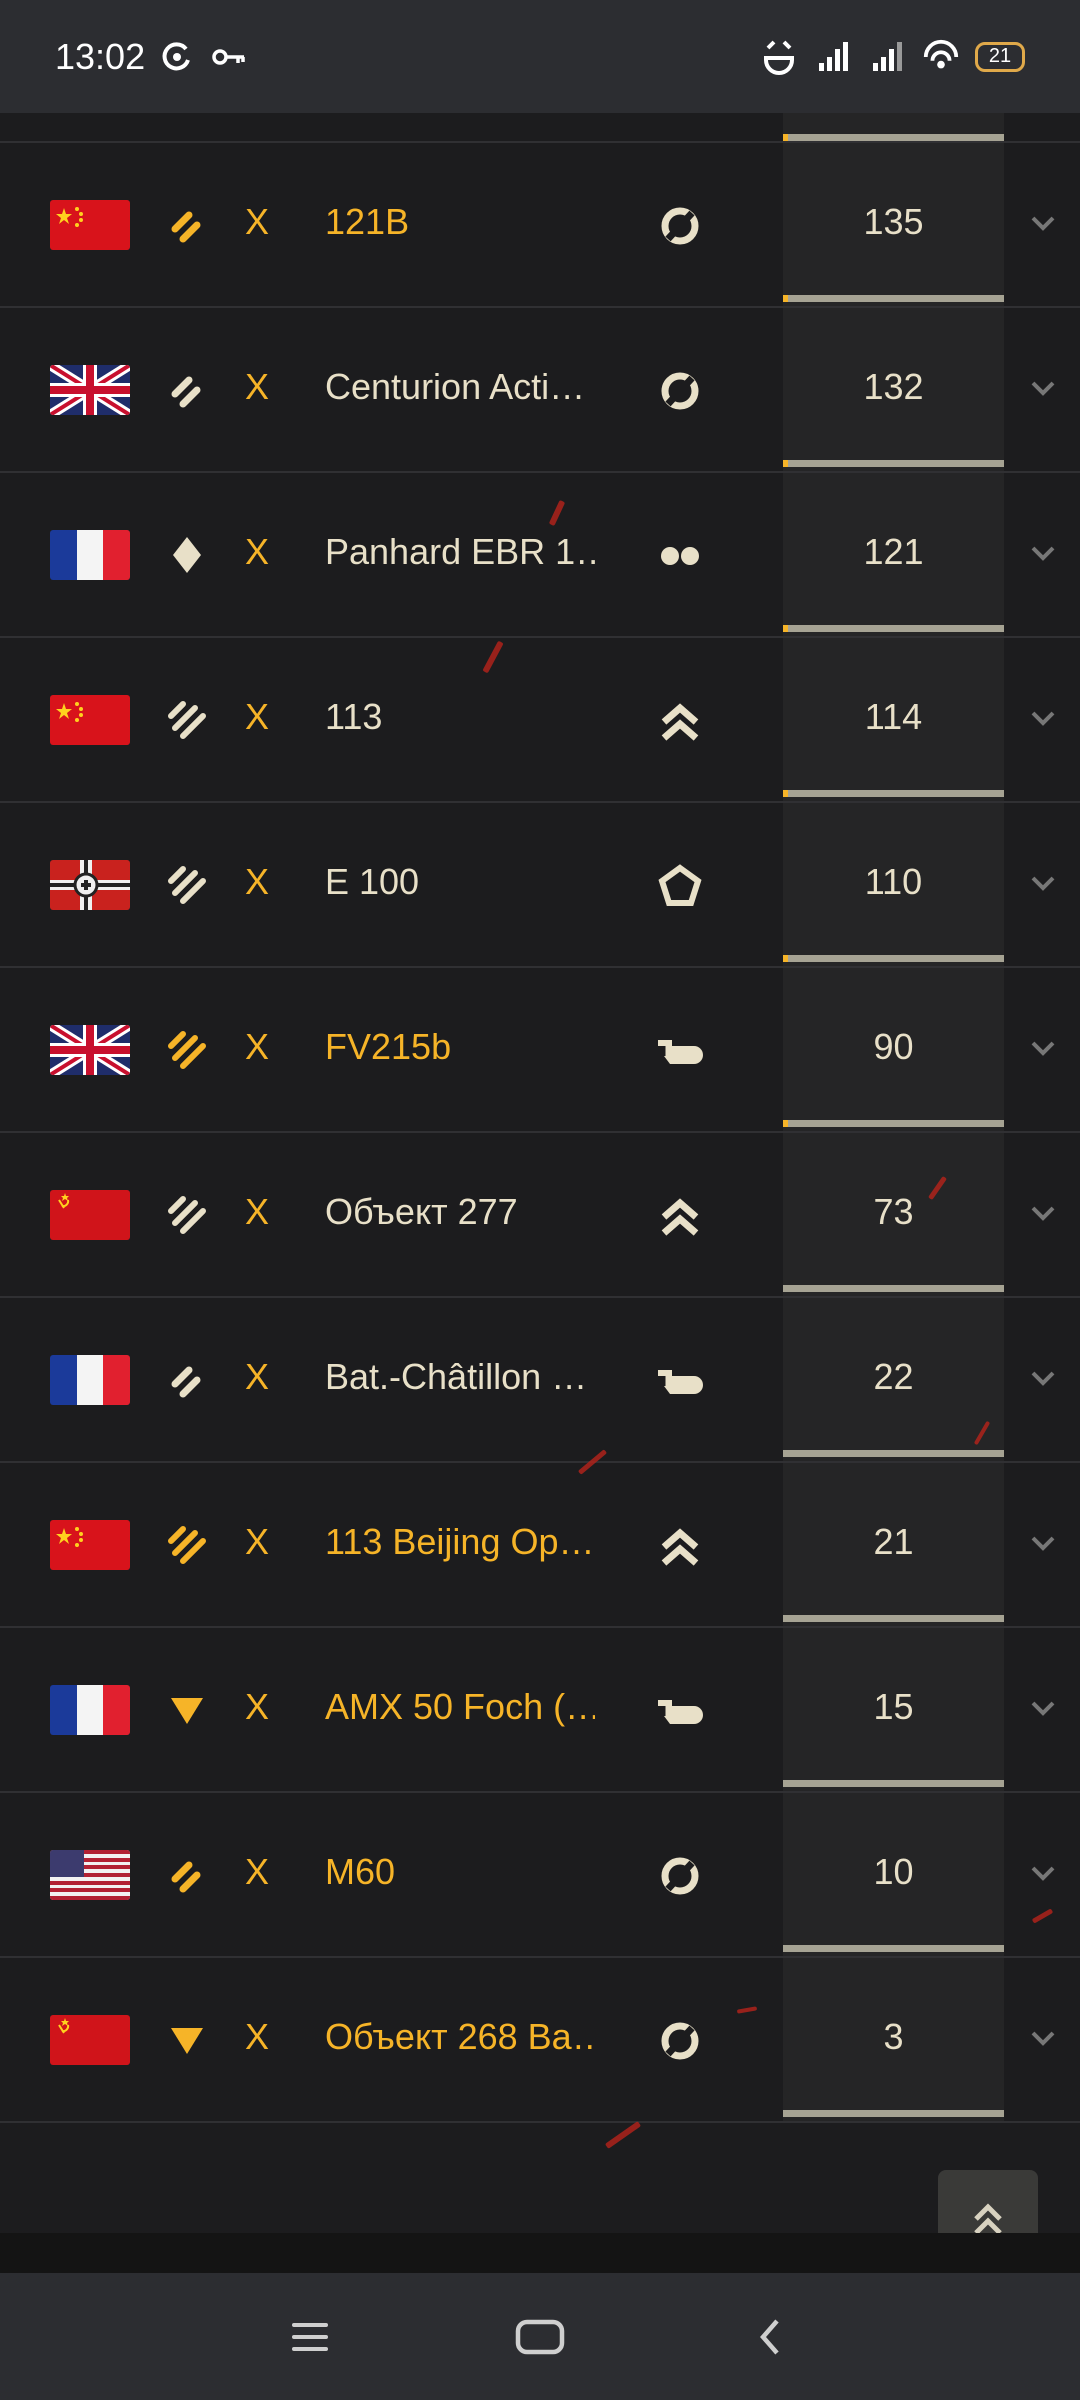  Describe the element at coordinates (893, 716) in the screenshot. I see `battle-count: 114` at that location.